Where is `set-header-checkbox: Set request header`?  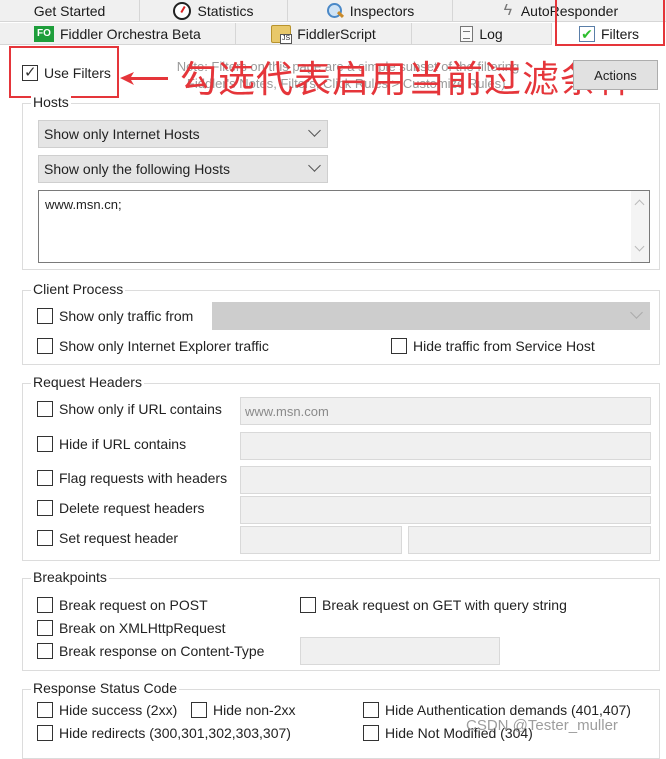 set-header-checkbox: Set request header is located at coordinates (107, 538).